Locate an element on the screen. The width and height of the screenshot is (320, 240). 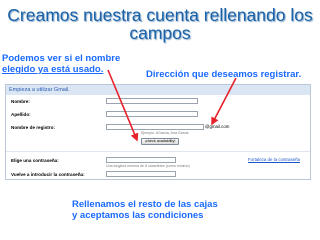
confirm-password-label: Vuelve a introducir la contraseña: is located at coordinates (48, 174).